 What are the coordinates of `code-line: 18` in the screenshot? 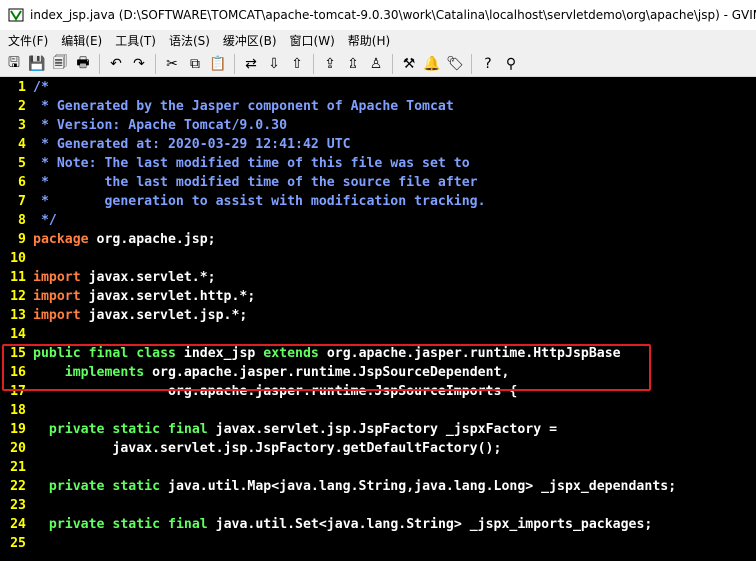 It's located at (378, 410).